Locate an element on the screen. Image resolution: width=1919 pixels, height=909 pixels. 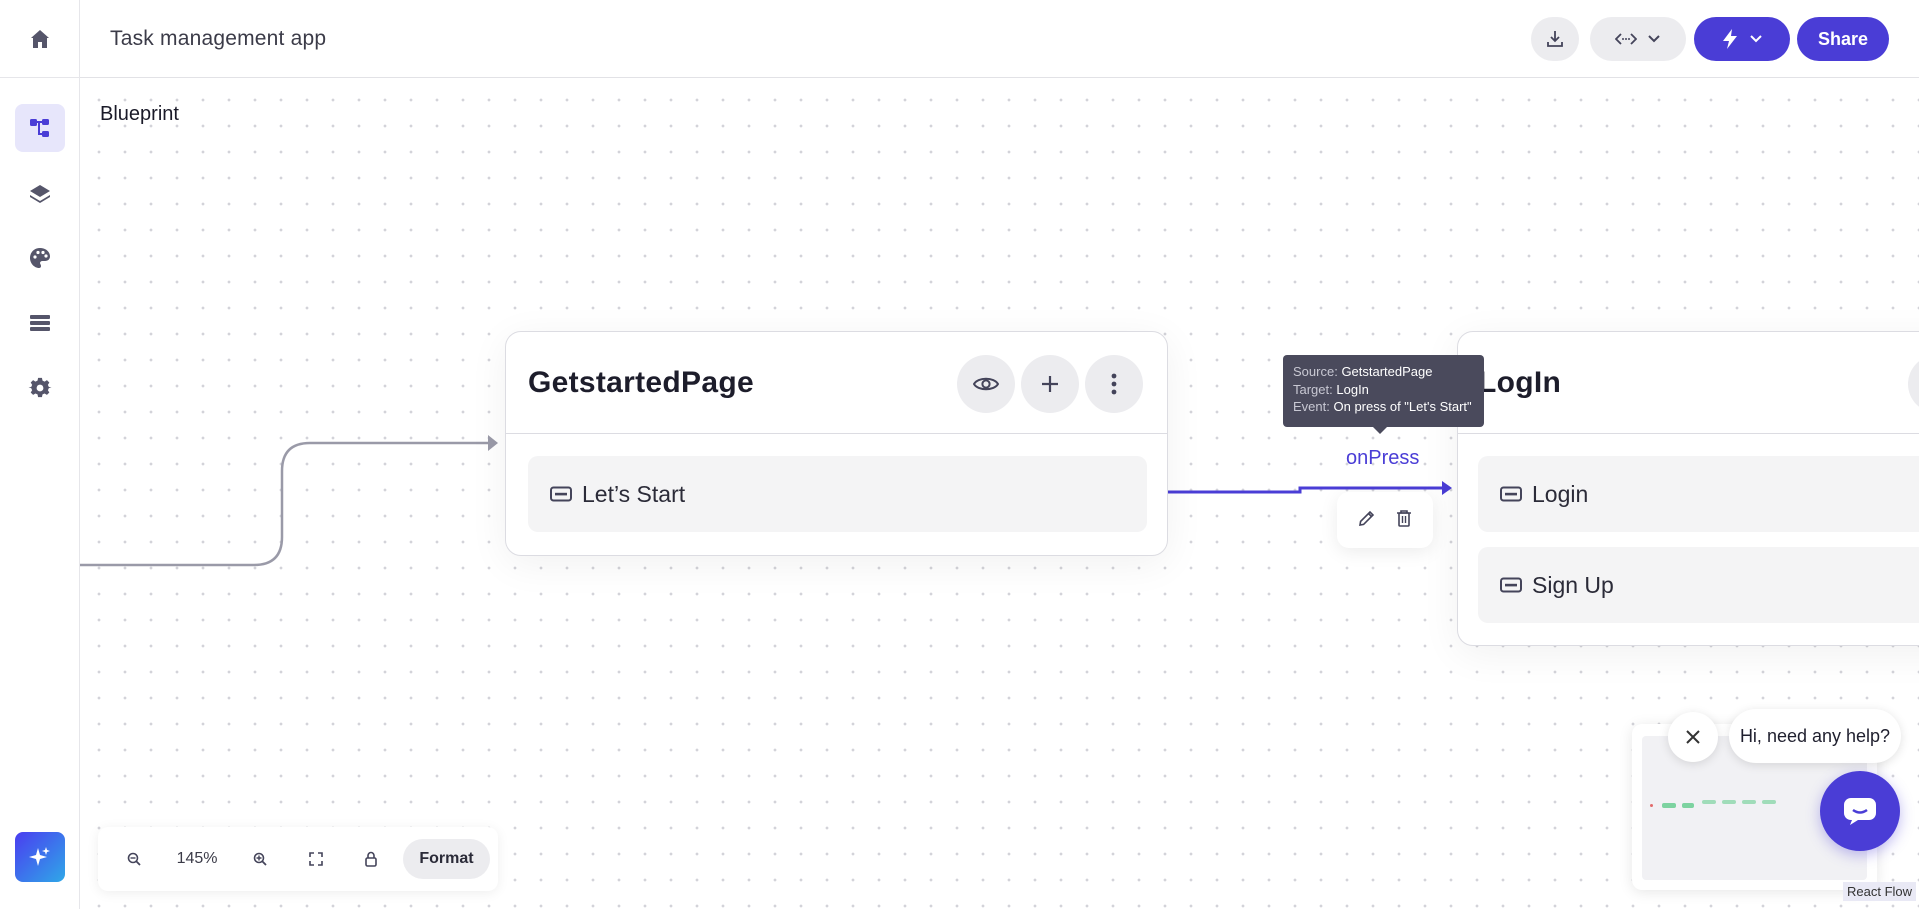
ai-assistant-button is located at coordinates (40, 857).